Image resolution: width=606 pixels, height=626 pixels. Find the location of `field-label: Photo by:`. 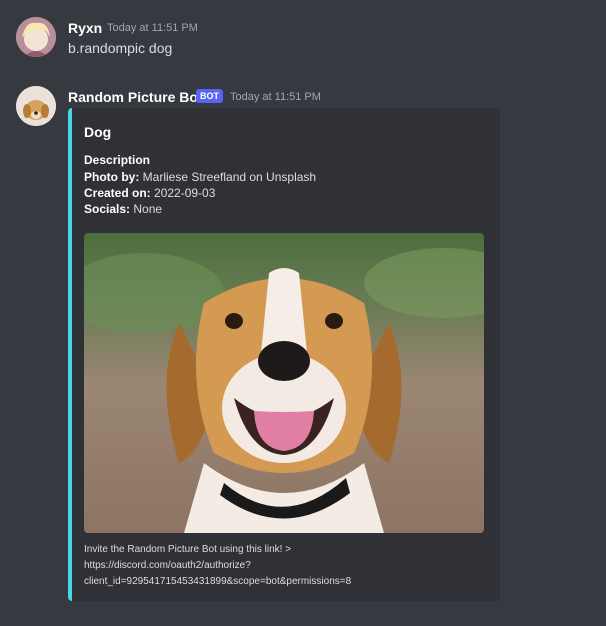

field-label: Photo by: is located at coordinates (112, 177).